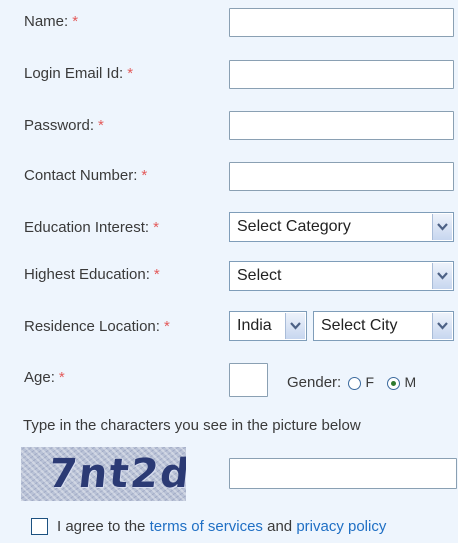 The width and height of the screenshot is (458, 543). What do you see at coordinates (314, 382) in the screenshot?
I see `gender-label: Gender:` at bounding box center [314, 382].